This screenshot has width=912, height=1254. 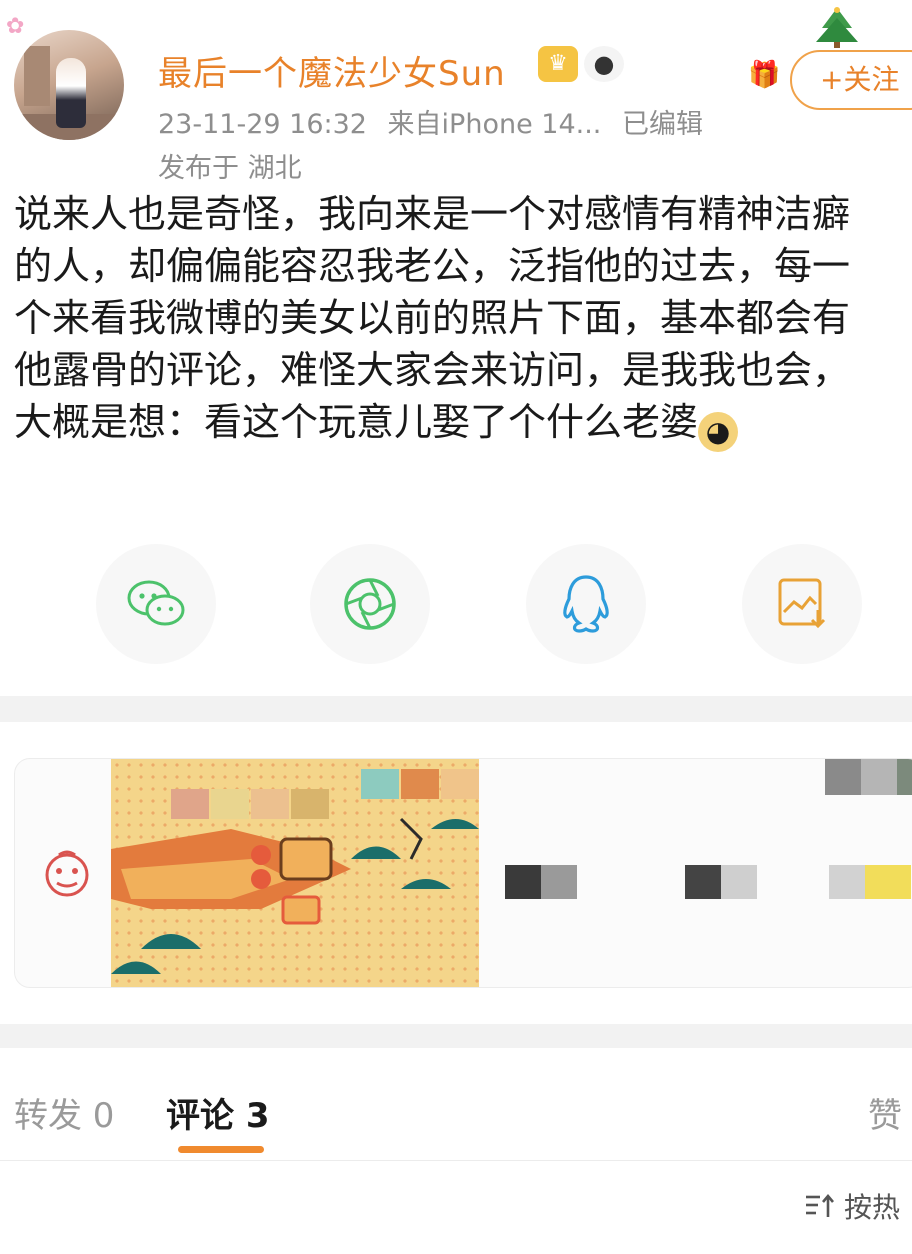 I want to click on active-tab-indicator, so click(x=221, y=1149).